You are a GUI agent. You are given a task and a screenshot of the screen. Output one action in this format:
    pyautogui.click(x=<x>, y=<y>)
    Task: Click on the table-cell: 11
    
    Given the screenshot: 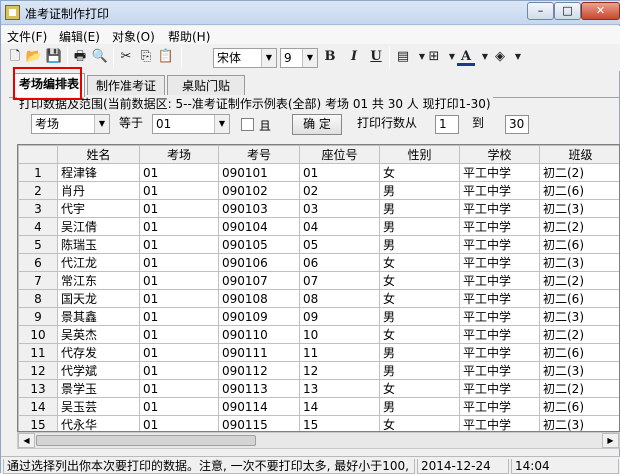 What is the action you would take?
    pyautogui.click(x=340, y=353)
    